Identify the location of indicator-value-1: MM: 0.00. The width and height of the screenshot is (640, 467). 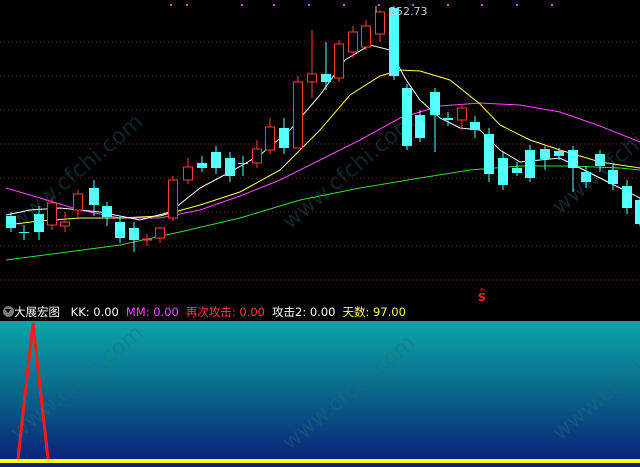
(152, 312).